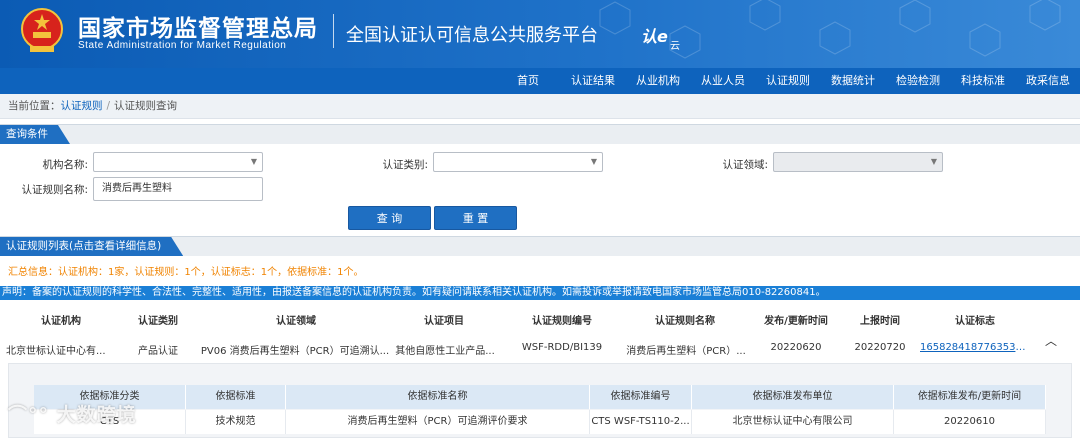 The image size is (1080, 438). I want to click on nav-home: 首页, so click(528, 81).